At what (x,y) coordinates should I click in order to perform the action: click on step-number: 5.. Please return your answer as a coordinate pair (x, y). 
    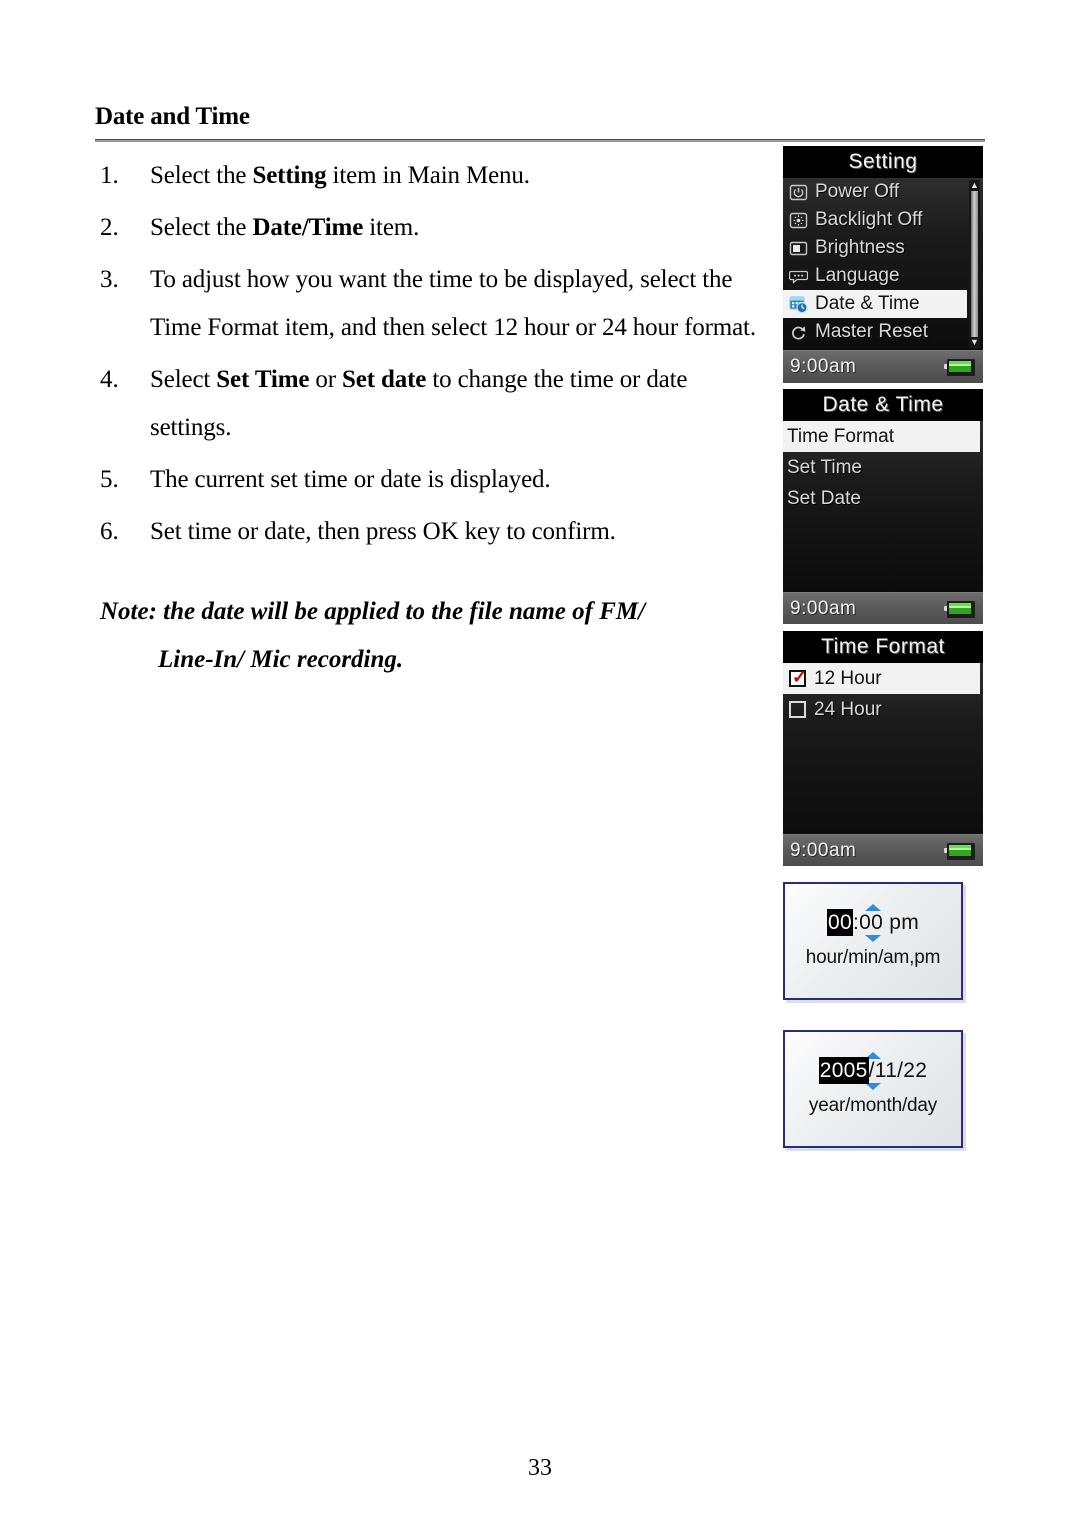
    Looking at the image, I should click on (109, 479).